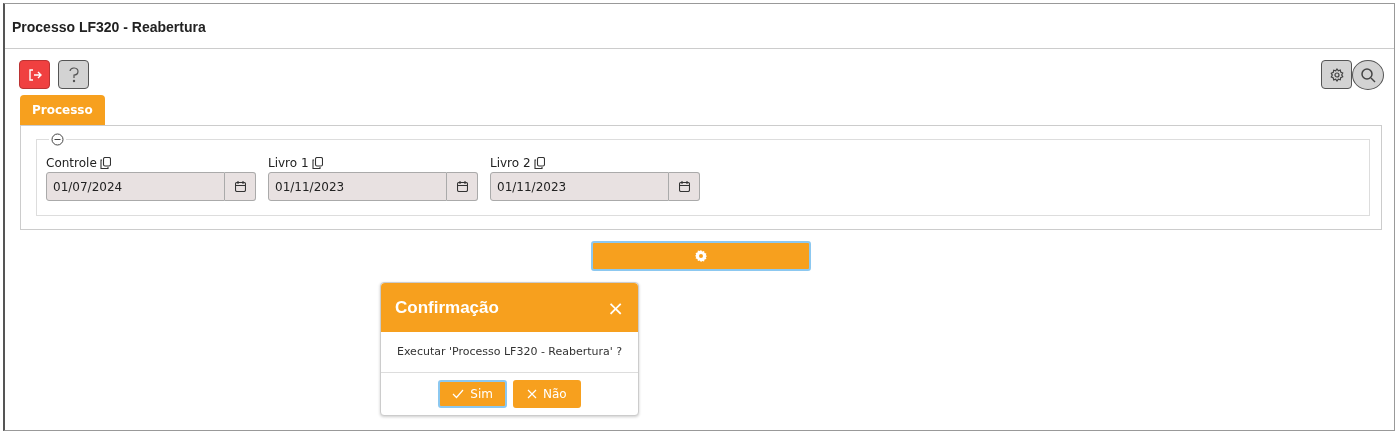 This screenshot has height=434, width=1398. What do you see at coordinates (509, 352) in the screenshot?
I see `dialog-message: Executar 'Processo LF320 - Reabertura' ?` at bounding box center [509, 352].